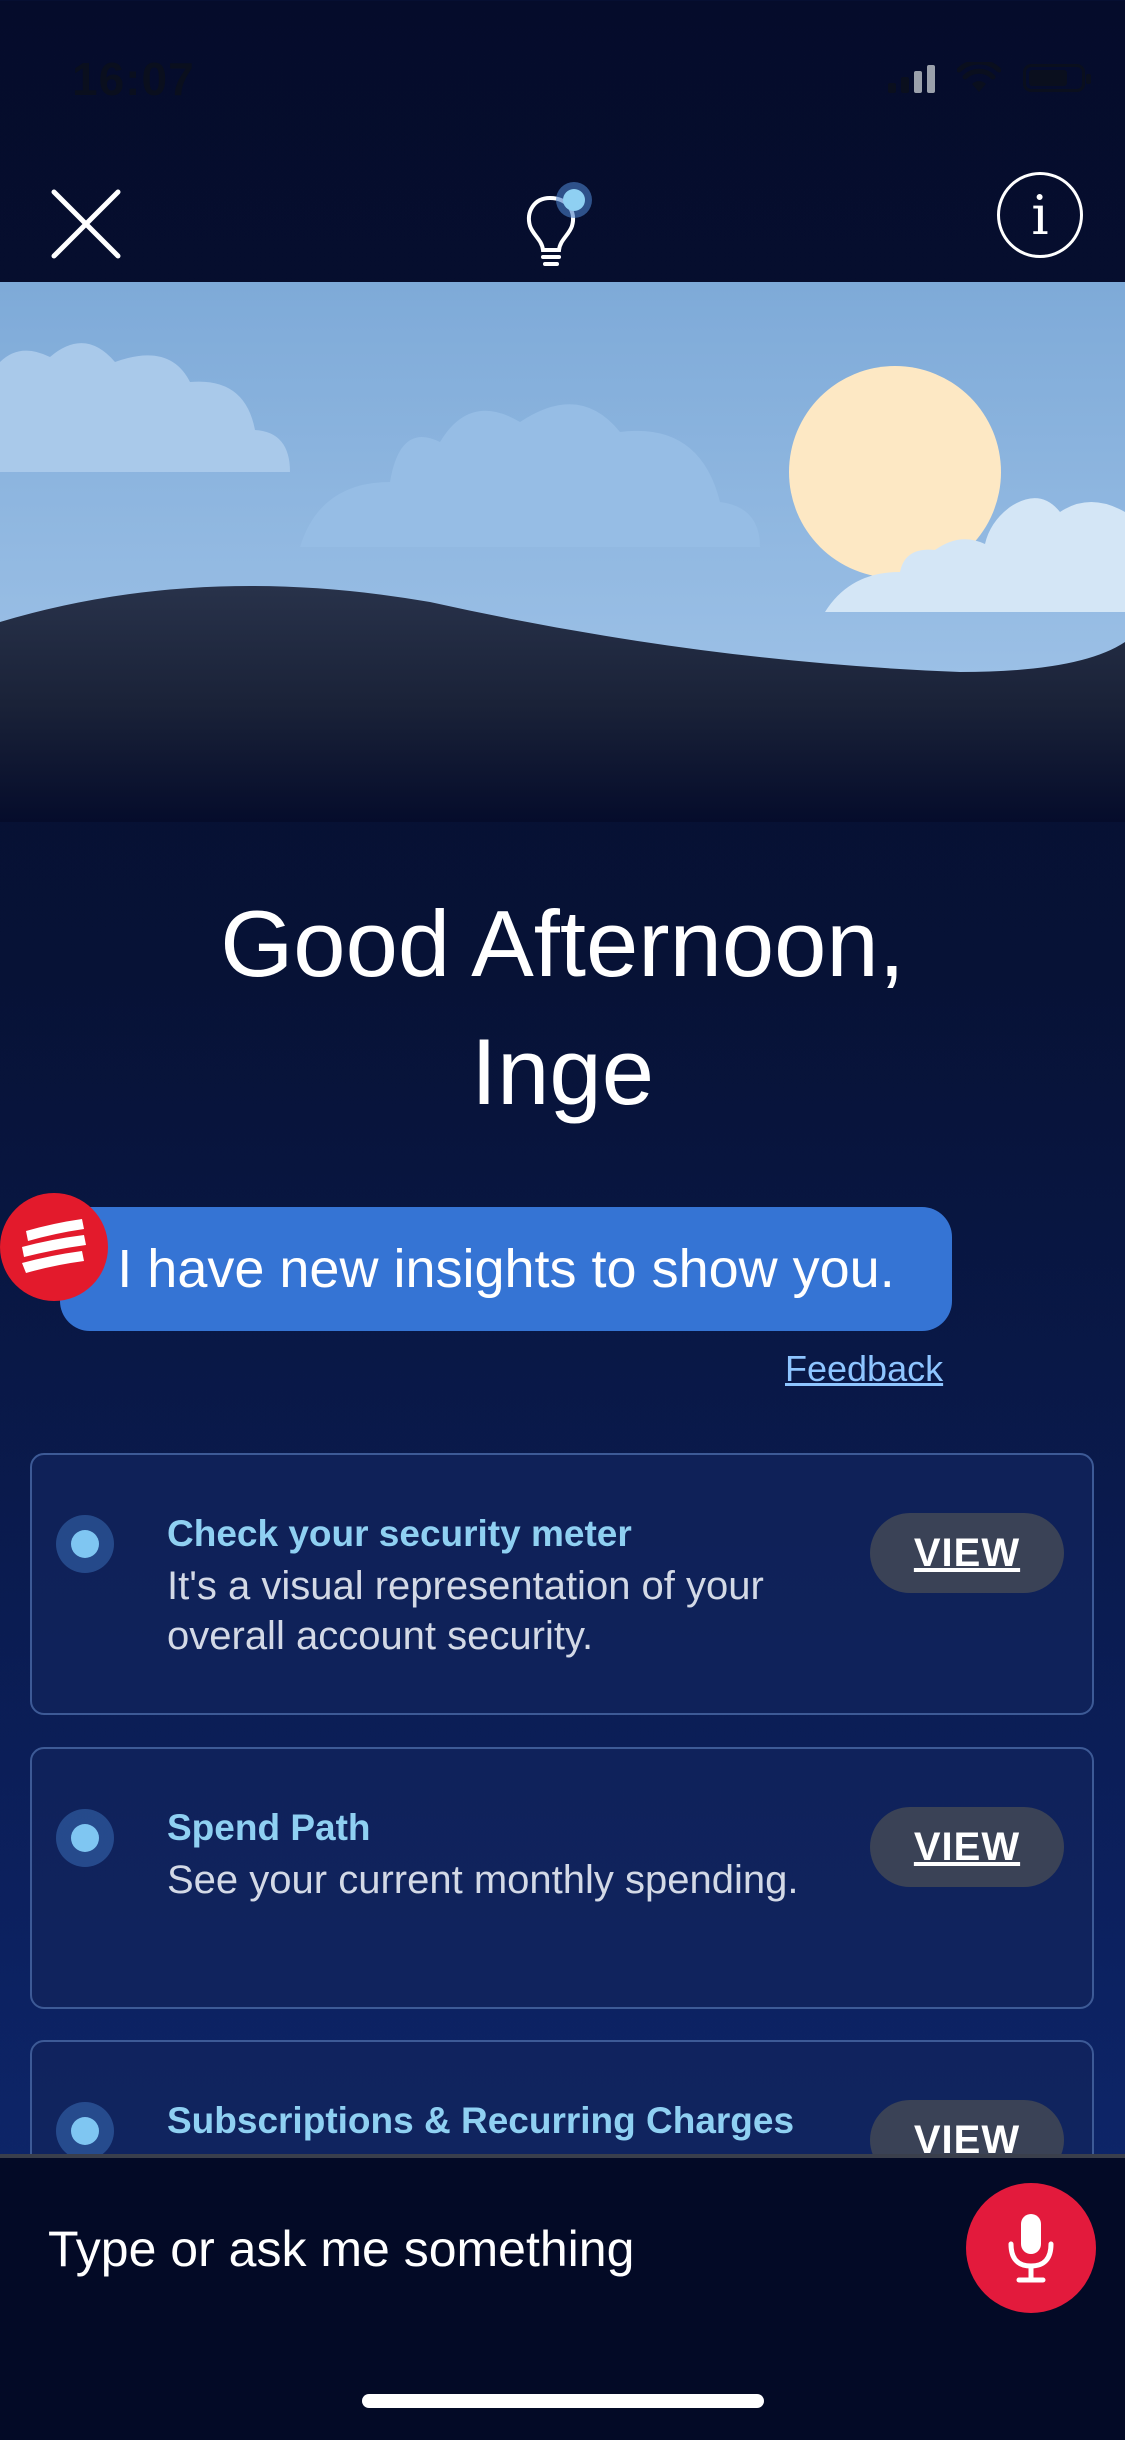 Image resolution: width=1125 pixels, height=2440 pixels. I want to click on close-icon, so click(86, 224).